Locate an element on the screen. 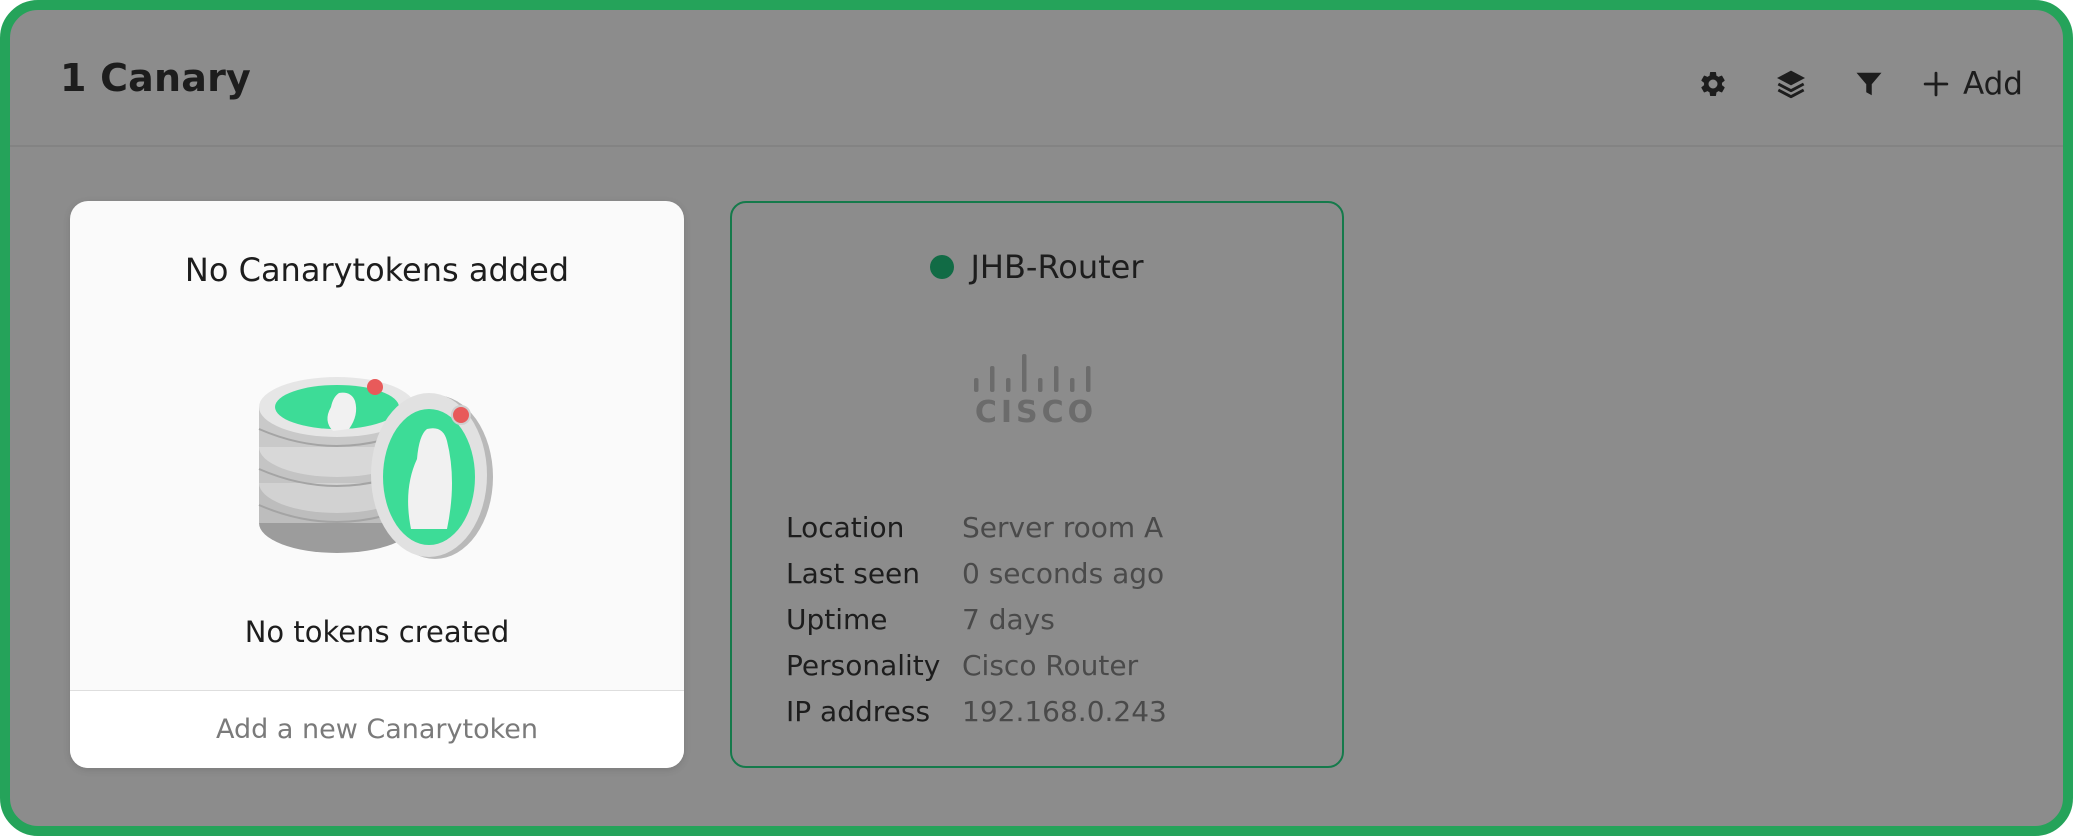  page-title: 1 Canary is located at coordinates (156, 78).